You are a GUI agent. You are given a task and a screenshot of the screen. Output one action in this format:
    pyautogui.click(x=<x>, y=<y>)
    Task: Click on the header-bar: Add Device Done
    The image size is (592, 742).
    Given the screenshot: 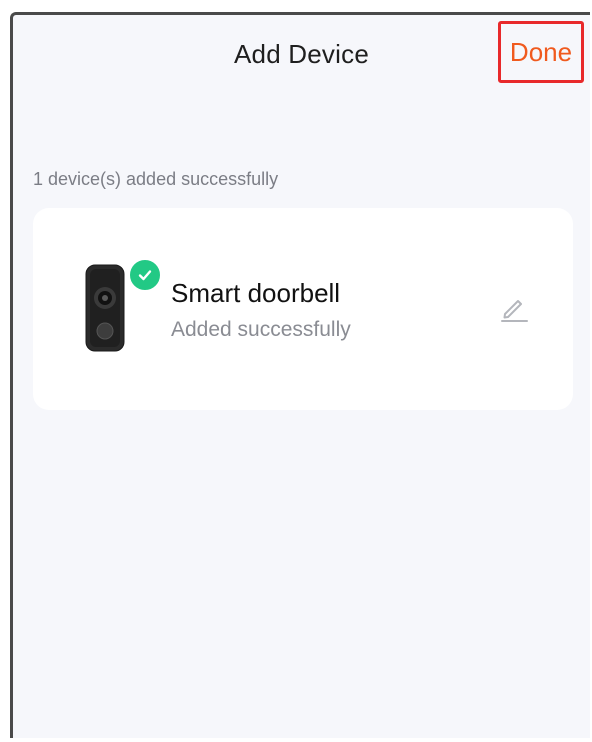 What is the action you would take?
    pyautogui.click(x=301, y=57)
    